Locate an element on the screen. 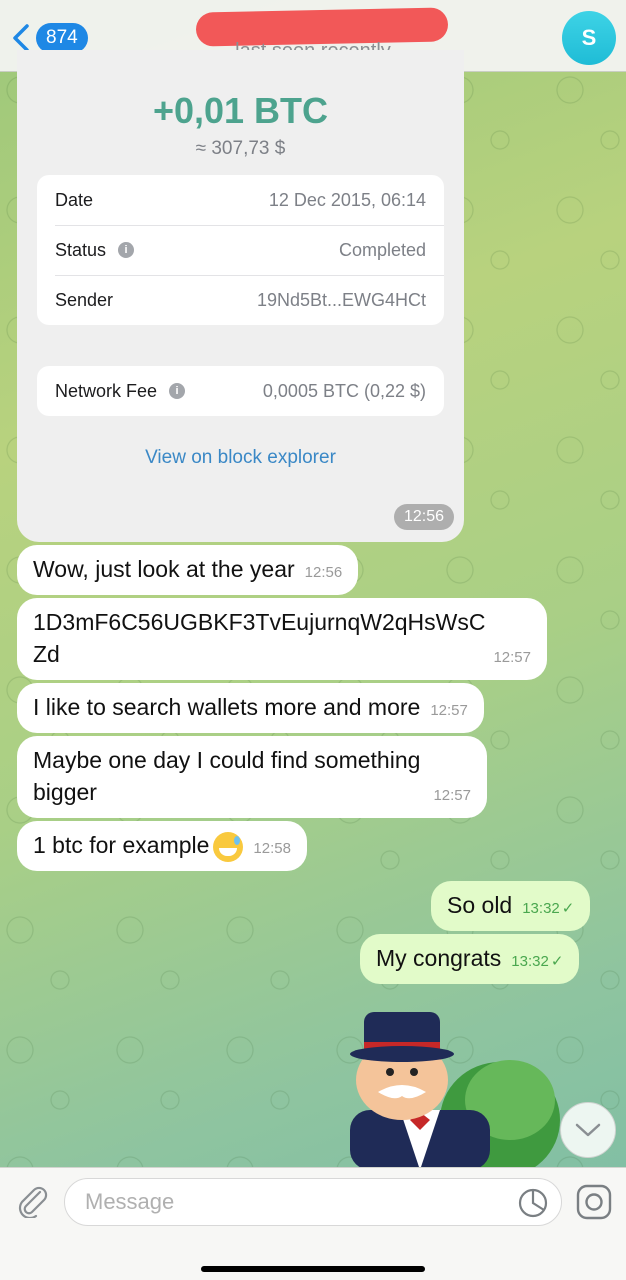 This screenshot has width=626, height=1280. sticker-icon is located at coordinates (533, 1203).